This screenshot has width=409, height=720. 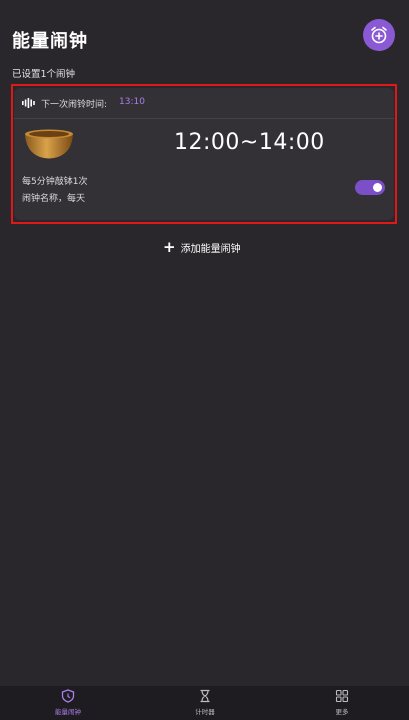 What do you see at coordinates (205, 696) in the screenshot?
I see `hourglass-icon` at bounding box center [205, 696].